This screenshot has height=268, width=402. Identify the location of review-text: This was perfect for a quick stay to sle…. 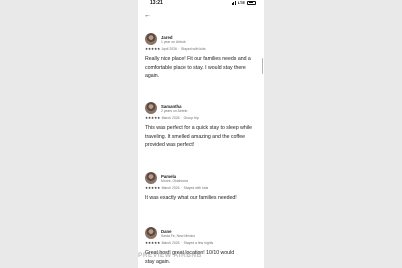
(201, 137).